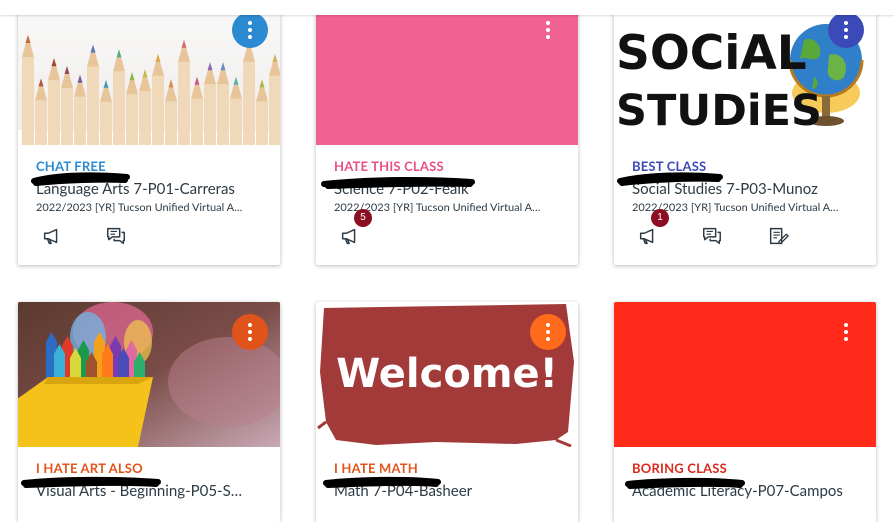 Image resolution: width=894 pixels, height=522 pixels. I want to click on welcome-text: Welcome!, so click(447, 374).